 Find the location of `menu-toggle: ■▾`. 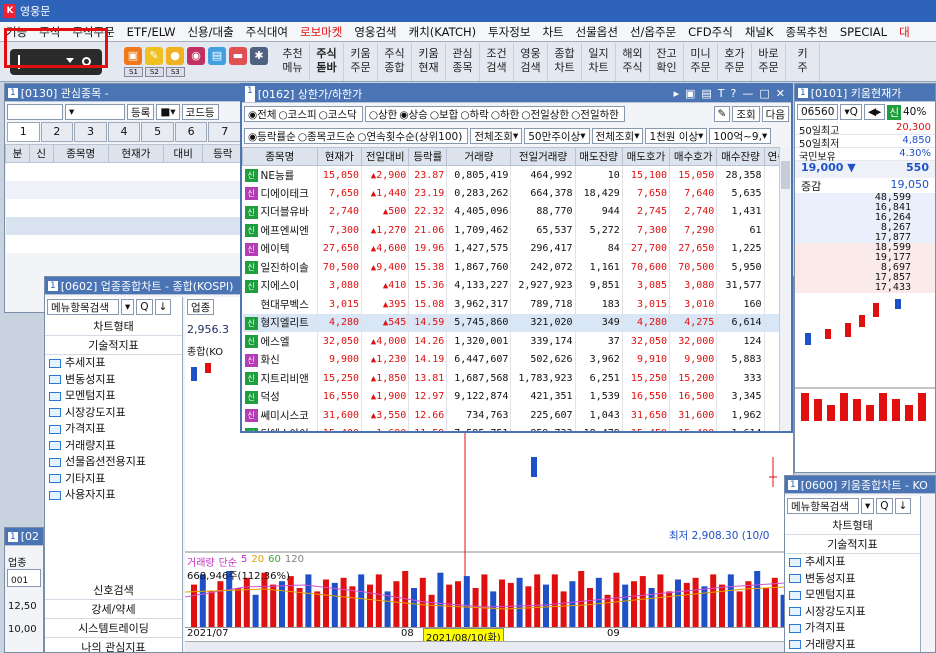

menu-toggle: ■▾ is located at coordinates (168, 112).